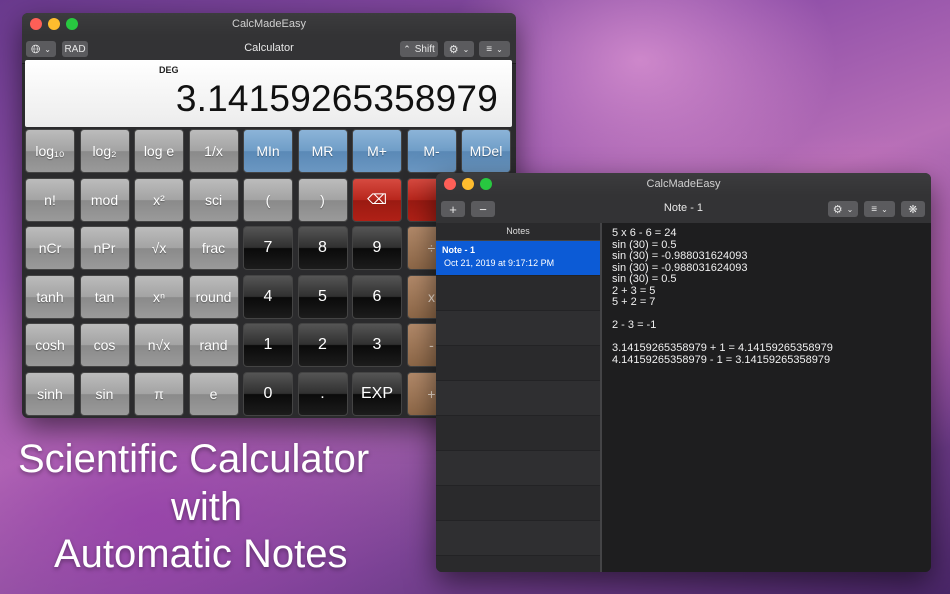 The image size is (950, 594). Describe the element at coordinates (683, 184) in the screenshot. I see `notes-titlebar: CalcMadeEasy` at that location.